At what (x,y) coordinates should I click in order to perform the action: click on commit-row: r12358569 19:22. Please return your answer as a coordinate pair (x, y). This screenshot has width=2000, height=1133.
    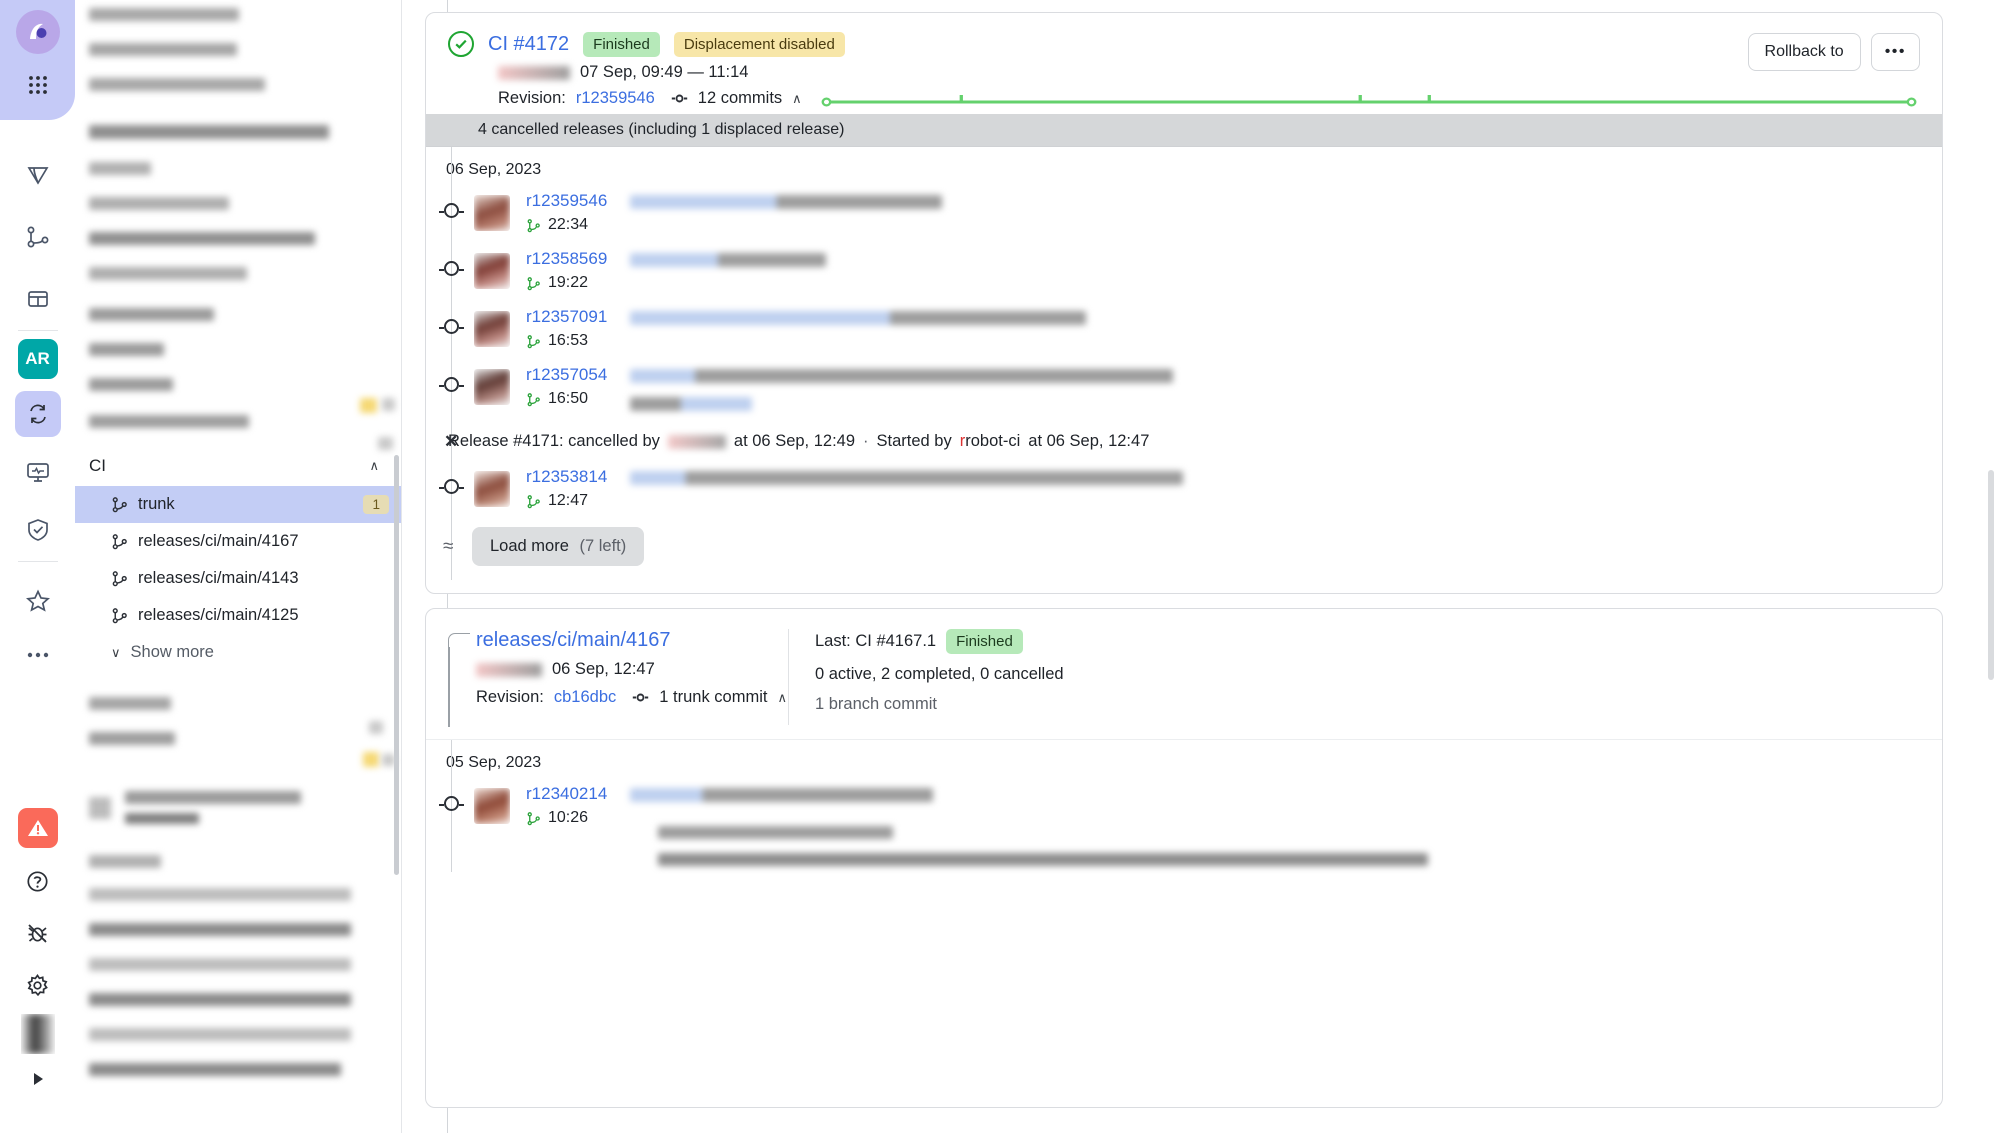
    Looking at the image, I should click on (1184, 270).